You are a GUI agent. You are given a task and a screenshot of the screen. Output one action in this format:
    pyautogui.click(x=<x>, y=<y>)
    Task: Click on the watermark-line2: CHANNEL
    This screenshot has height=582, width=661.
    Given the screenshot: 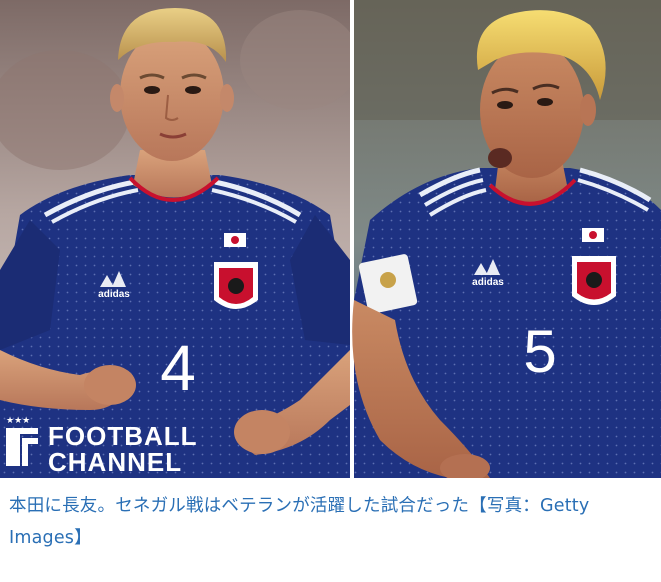 What is the action you would take?
    pyautogui.click(x=115, y=462)
    